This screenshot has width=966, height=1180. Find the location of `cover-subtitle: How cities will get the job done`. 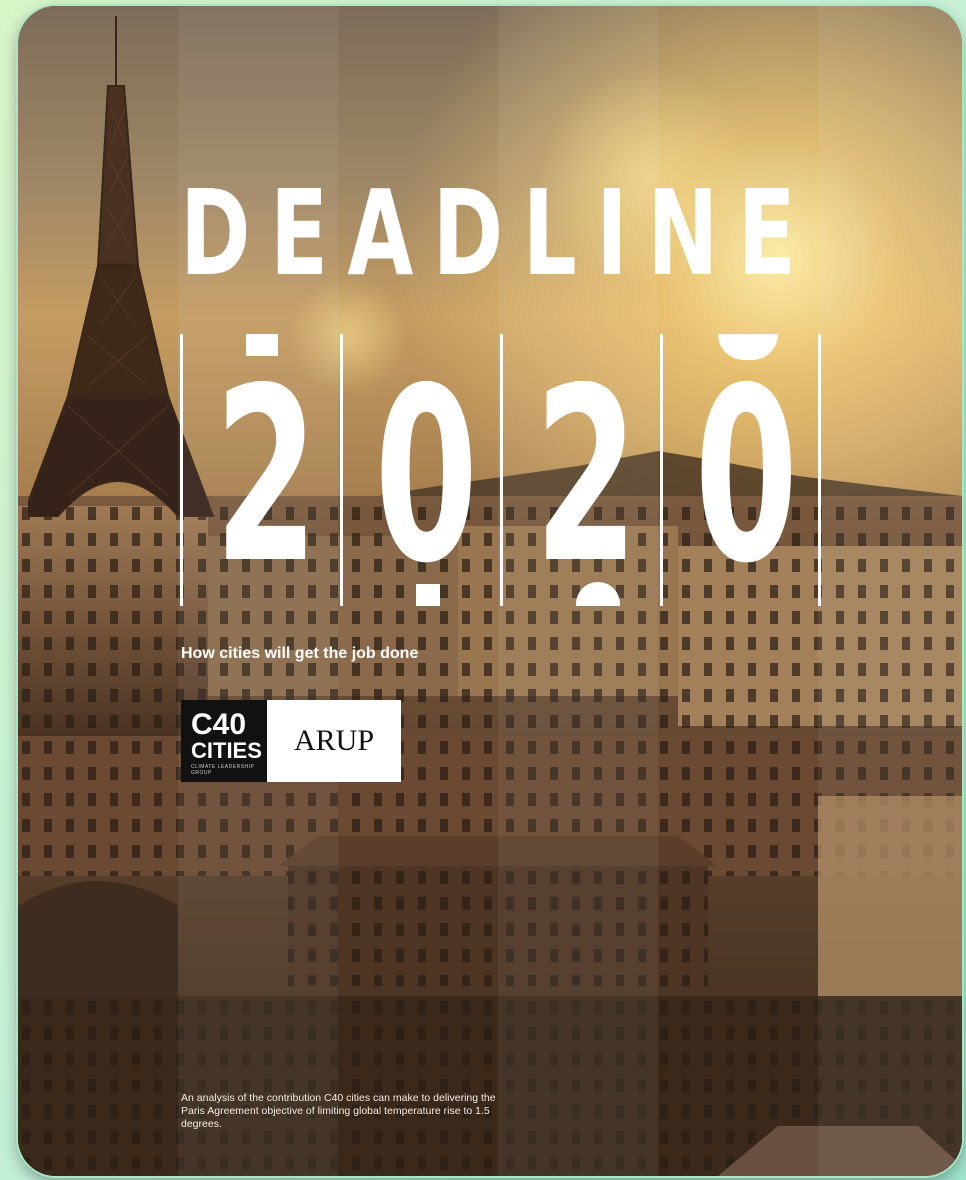

cover-subtitle: How cities will get the job done is located at coordinates (300, 653).